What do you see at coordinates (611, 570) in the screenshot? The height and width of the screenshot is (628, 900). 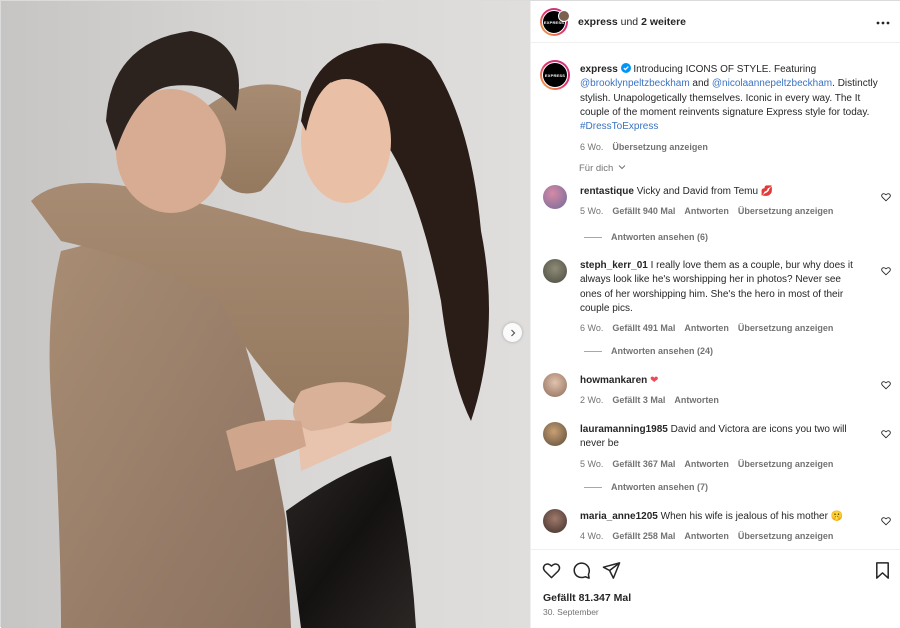 I see `share-icon` at bounding box center [611, 570].